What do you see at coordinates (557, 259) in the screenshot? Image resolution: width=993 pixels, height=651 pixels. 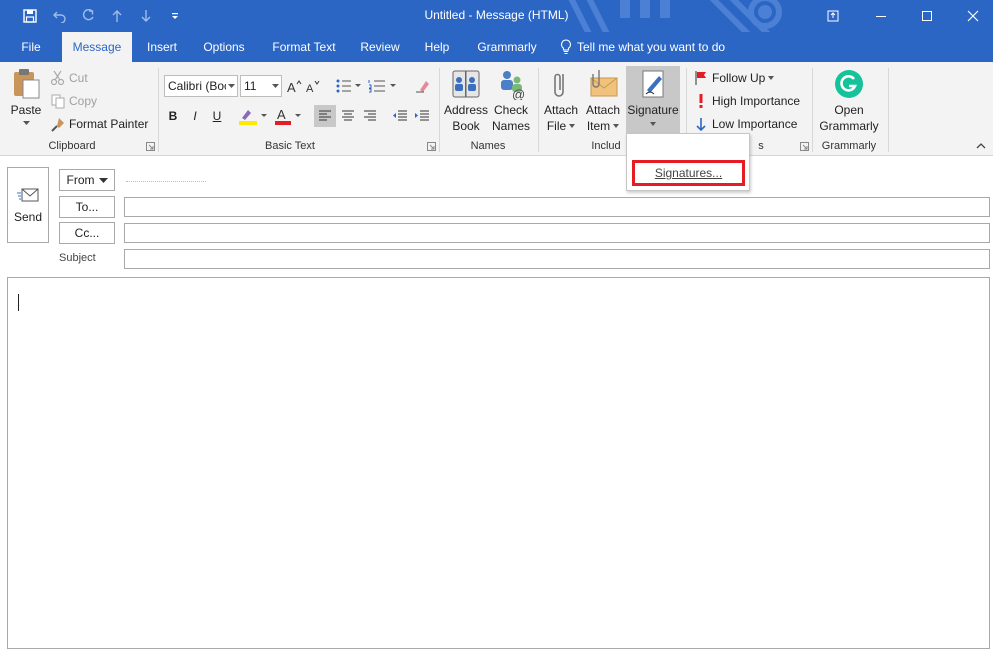 I see `subject-field` at bounding box center [557, 259].